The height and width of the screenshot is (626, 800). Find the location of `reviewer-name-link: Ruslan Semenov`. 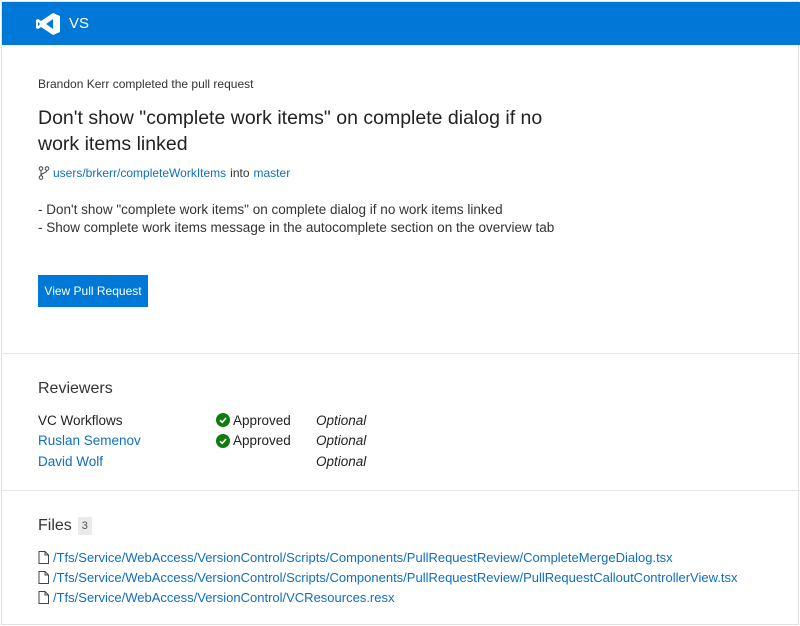

reviewer-name-link: Ruslan Semenov is located at coordinates (127, 440).